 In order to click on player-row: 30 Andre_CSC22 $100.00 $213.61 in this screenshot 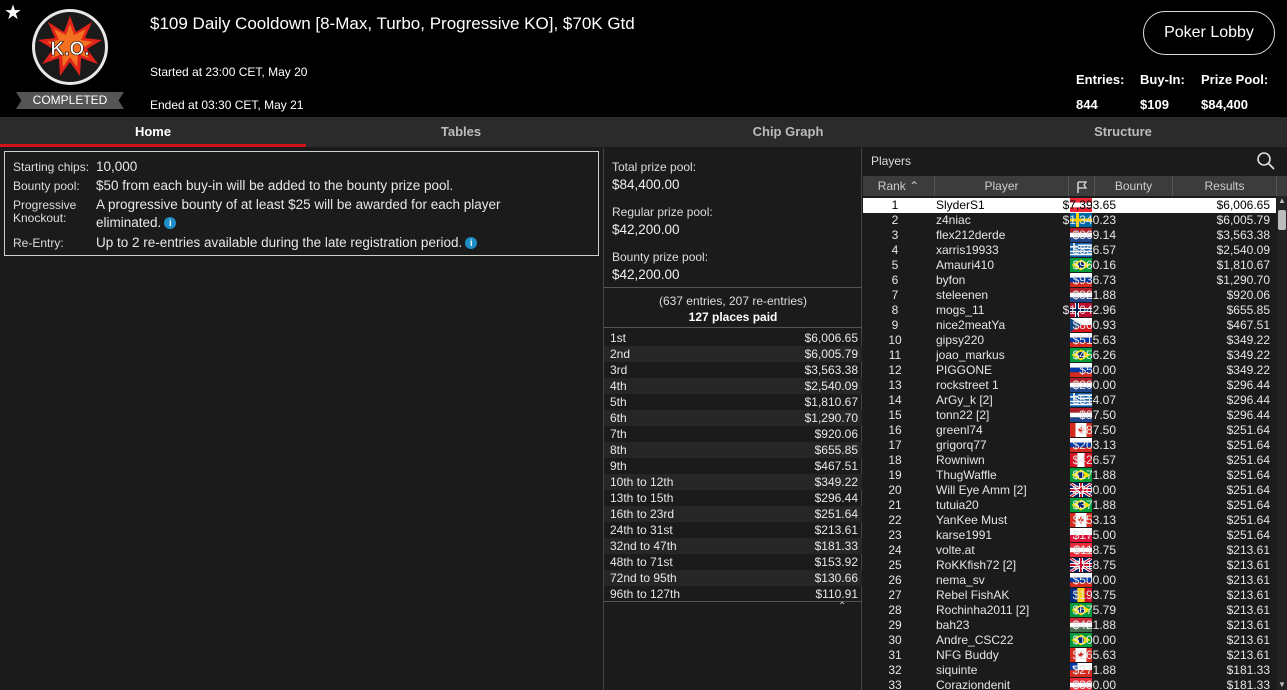, I will do `click(1069, 640)`.